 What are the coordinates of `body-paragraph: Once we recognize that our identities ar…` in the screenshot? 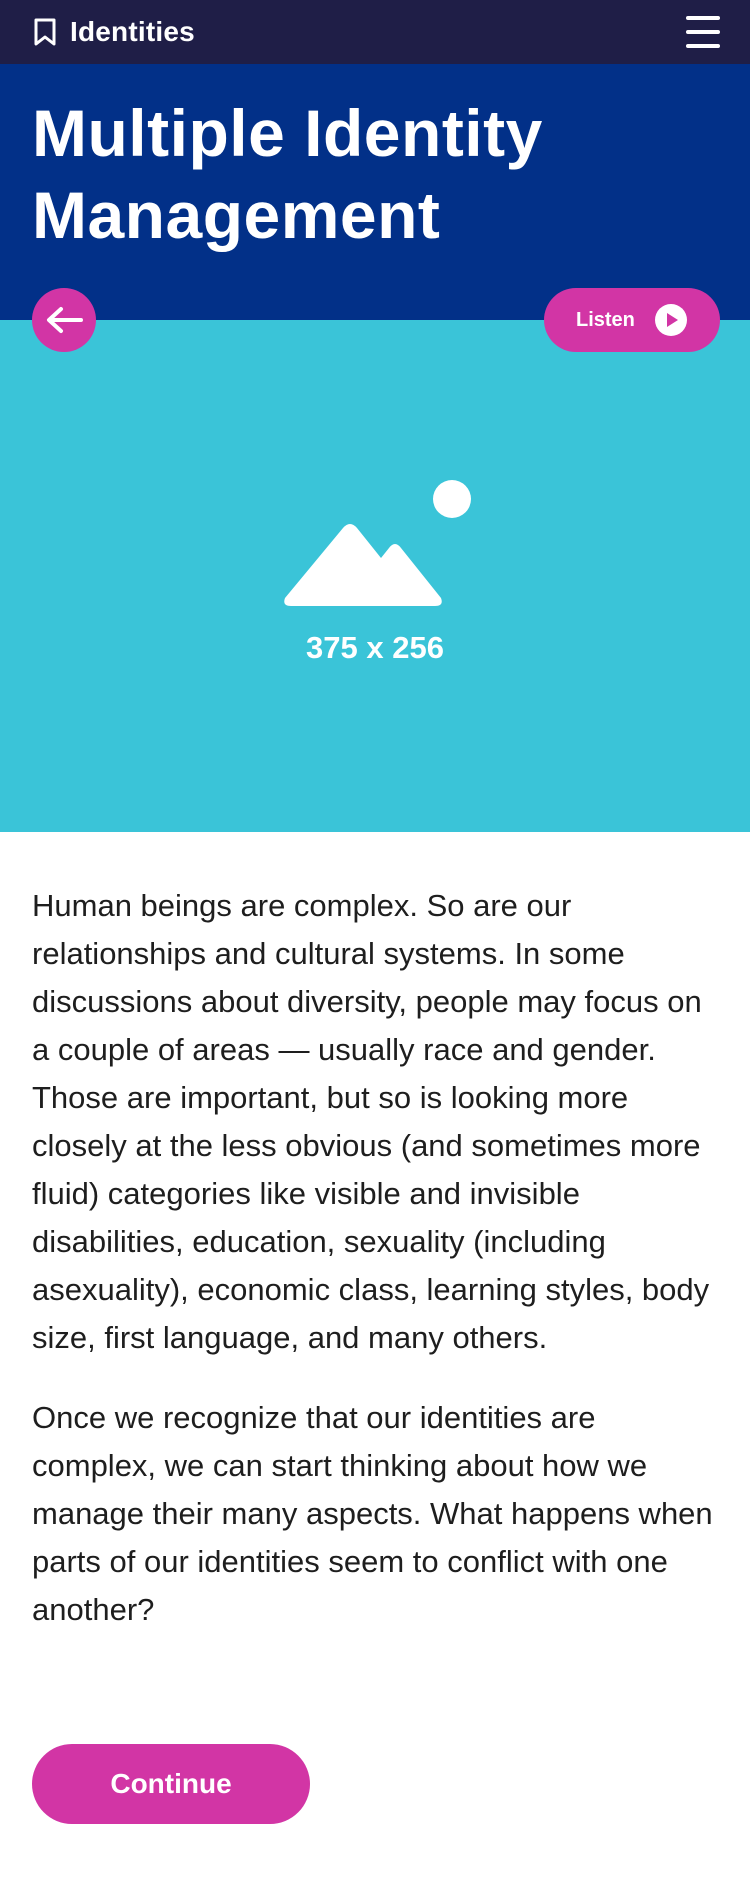 It's located at (372, 1513).